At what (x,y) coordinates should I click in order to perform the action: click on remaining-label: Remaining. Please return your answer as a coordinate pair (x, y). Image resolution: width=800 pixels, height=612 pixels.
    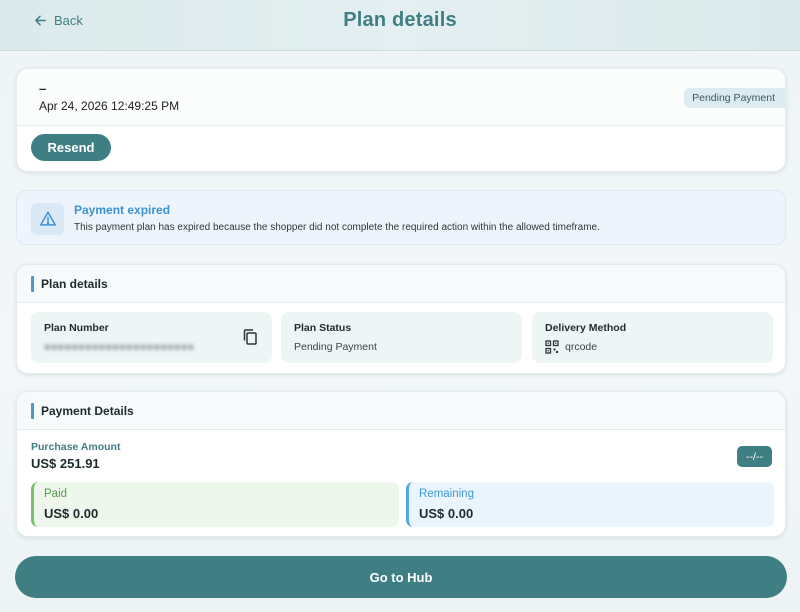
    Looking at the image, I should click on (446, 494).